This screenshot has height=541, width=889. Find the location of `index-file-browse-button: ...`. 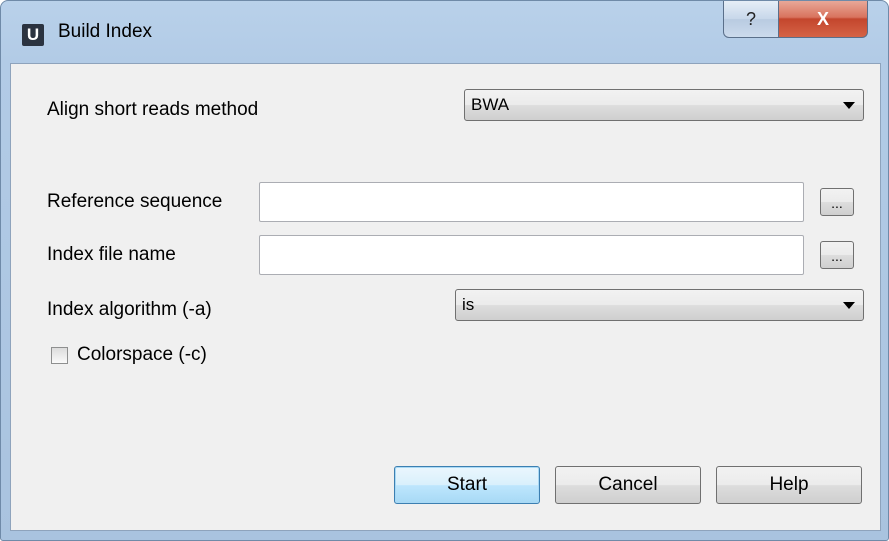

index-file-browse-button: ... is located at coordinates (837, 255).